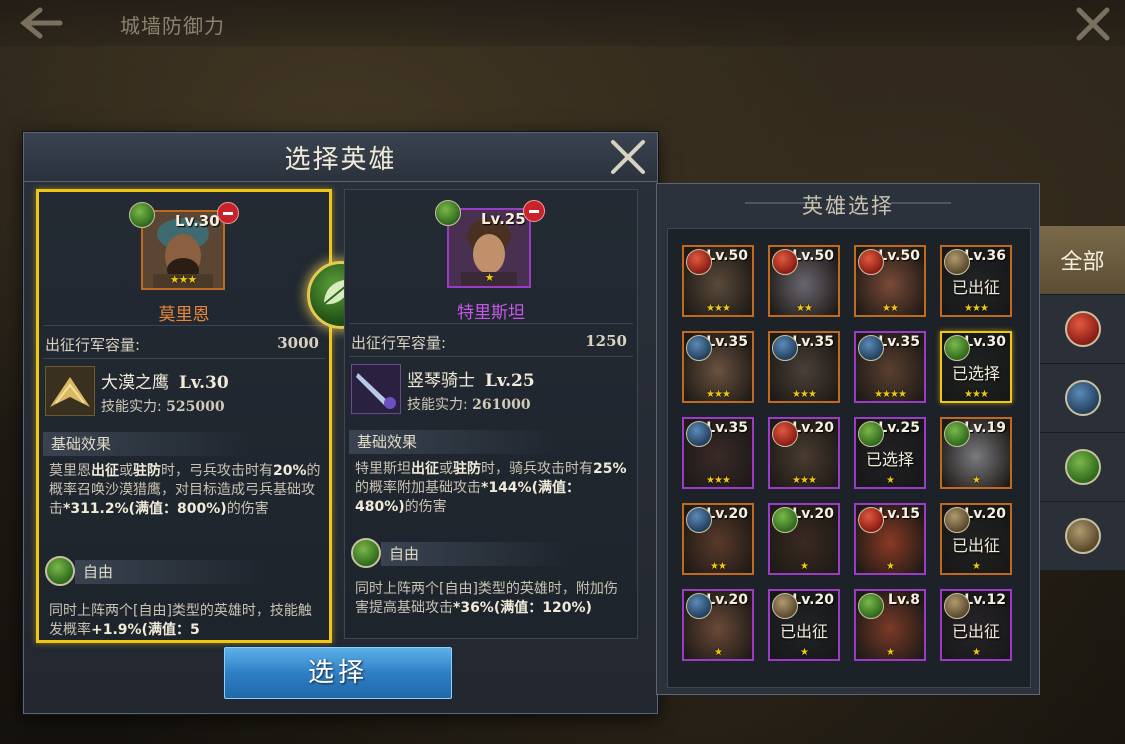 This screenshot has height=744, width=1125. Describe the element at coordinates (1082, 467) in the screenshot. I see `filter-tab-leaf` at that location.